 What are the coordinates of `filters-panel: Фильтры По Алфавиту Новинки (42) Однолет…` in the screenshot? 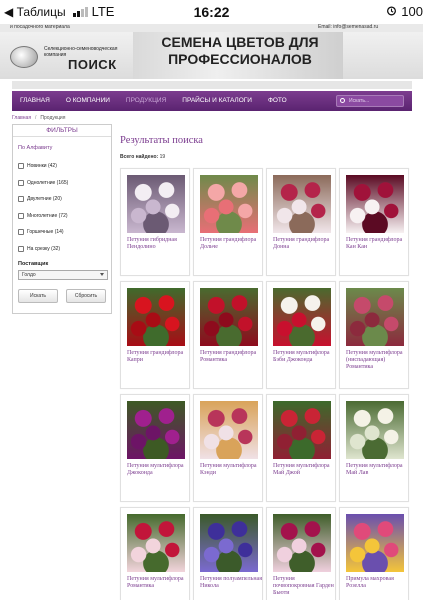 It's located at (62, 219).